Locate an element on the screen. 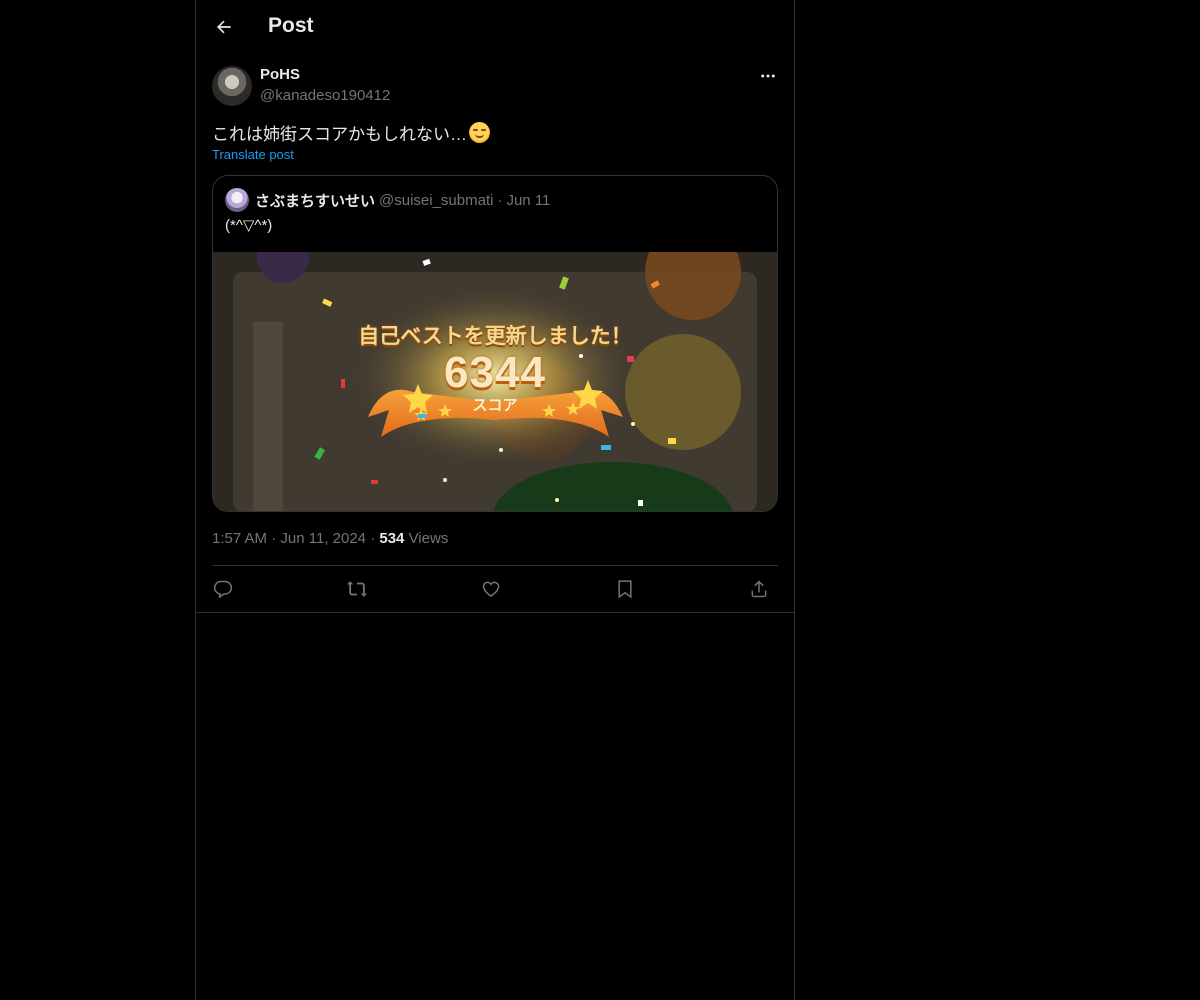  repost-button is located at coordinates (357, 589).